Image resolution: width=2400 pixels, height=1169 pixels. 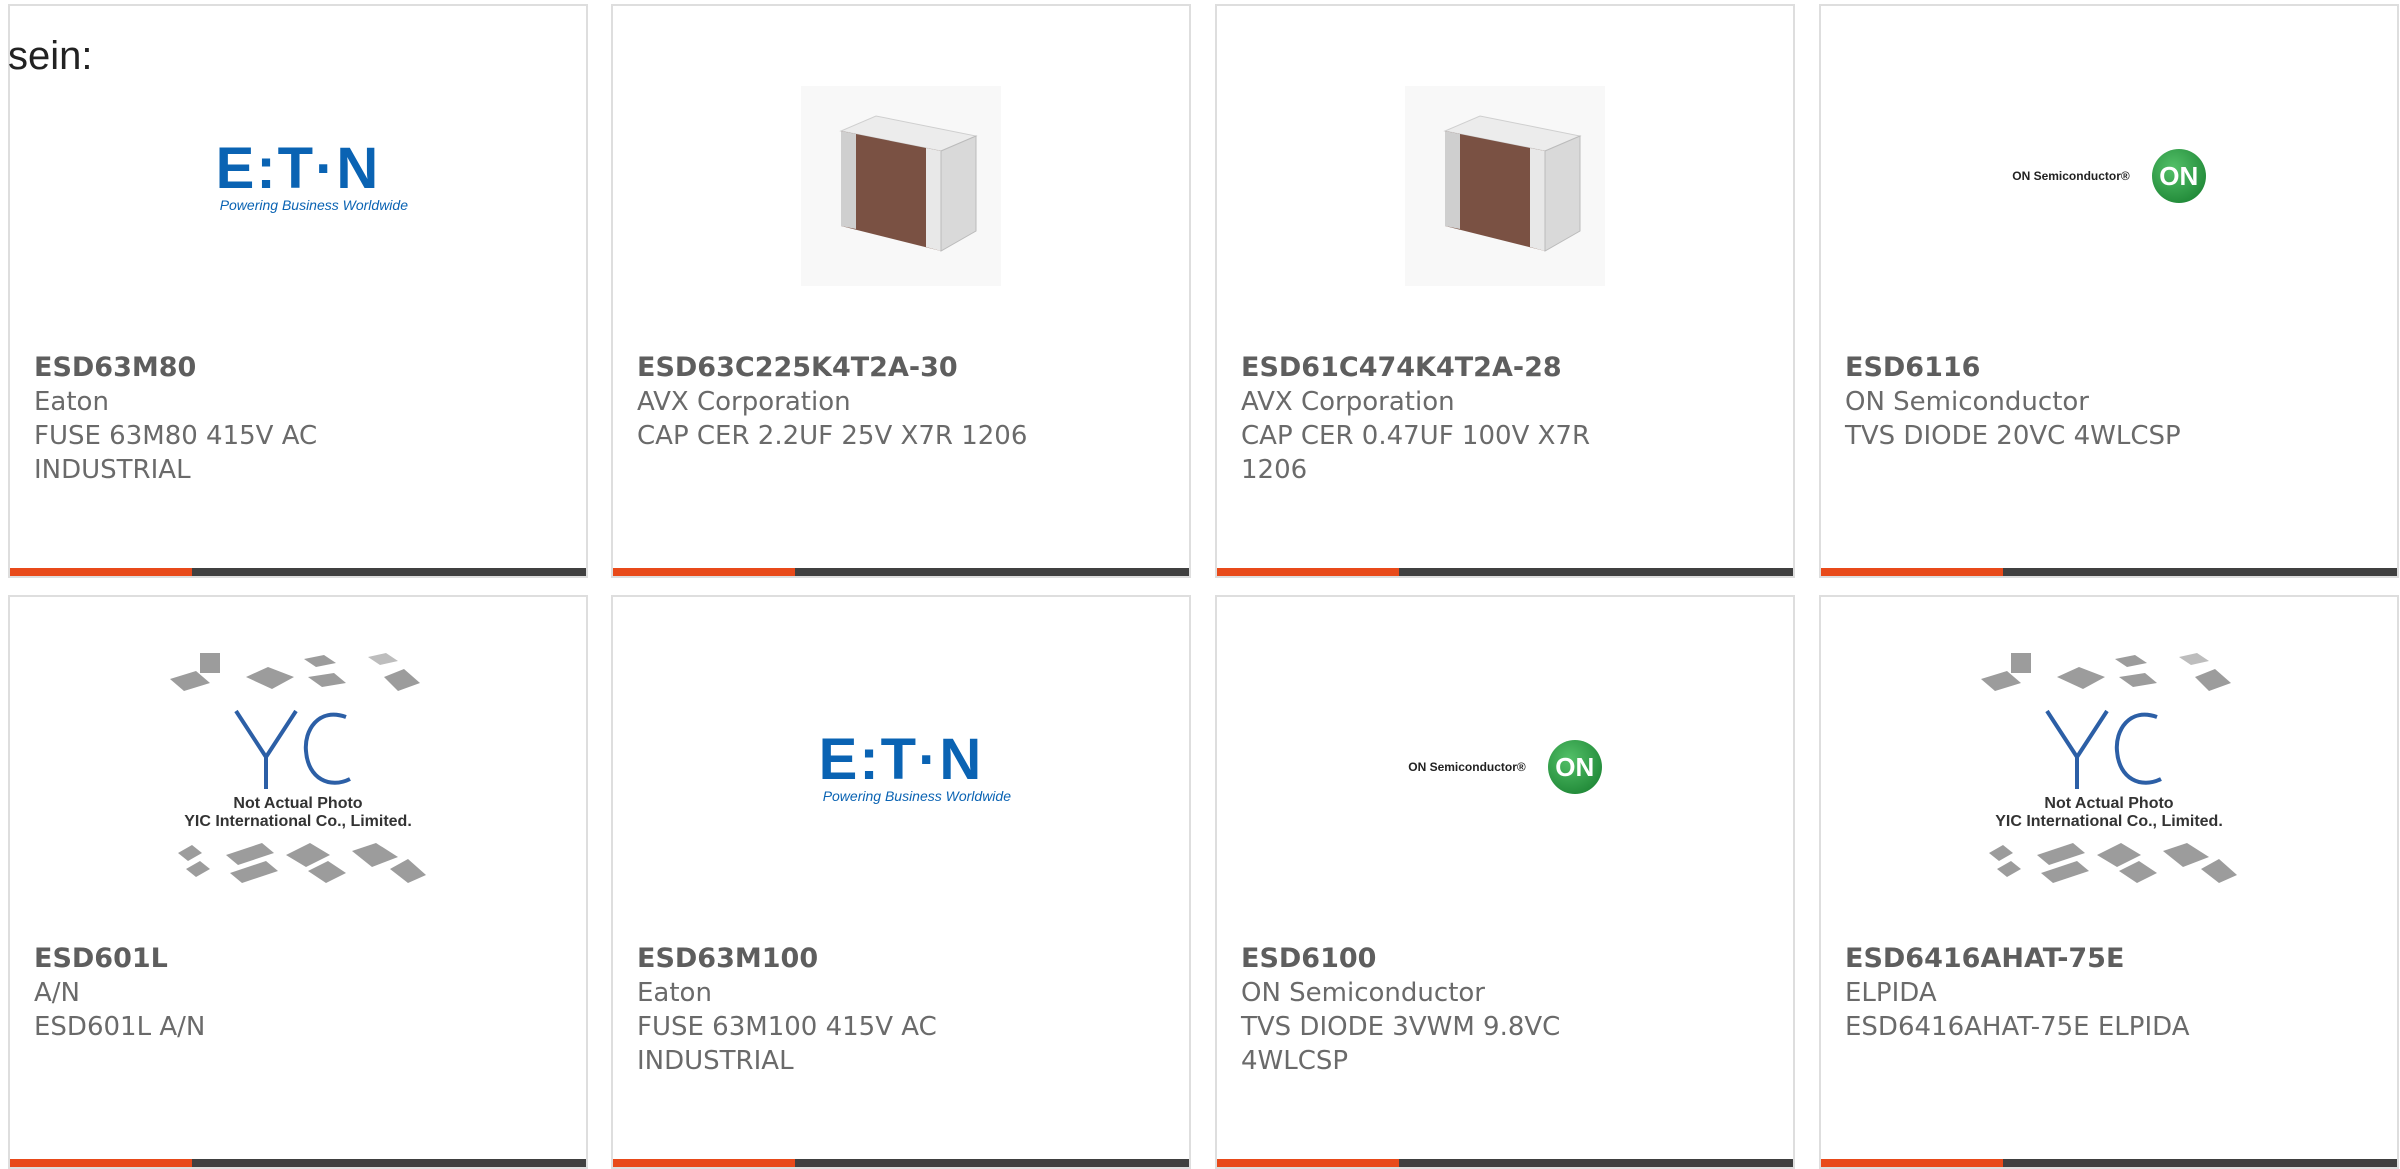 What do you see at coordinates (300, 959) in the screenshot?
I see `part-number: ESD601L` at bounding box center [300, 959].